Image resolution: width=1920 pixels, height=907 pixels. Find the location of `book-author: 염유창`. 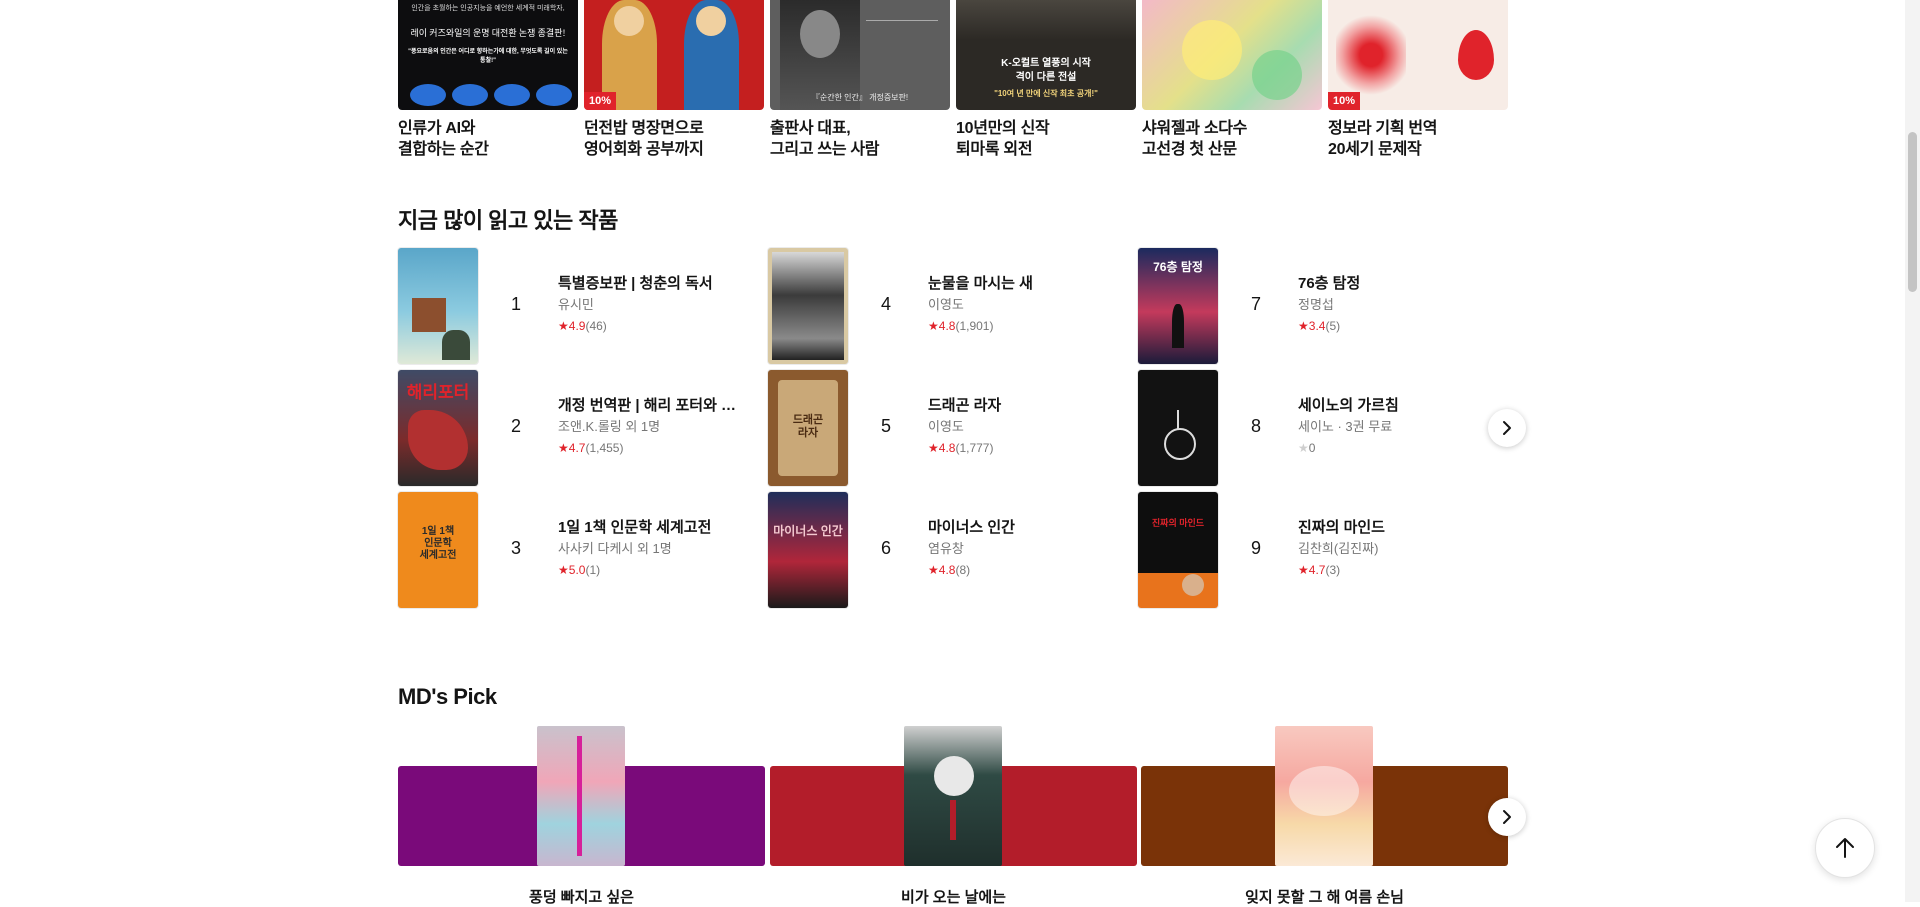

book-author: 염유창 is located at coordinates (946, 548).